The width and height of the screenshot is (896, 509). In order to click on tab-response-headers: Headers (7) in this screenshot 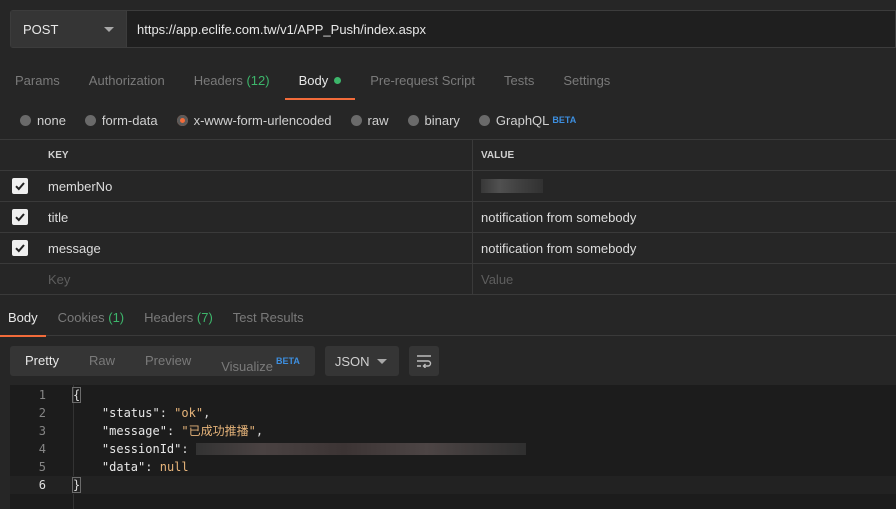, I will do `click(178, 318)`.